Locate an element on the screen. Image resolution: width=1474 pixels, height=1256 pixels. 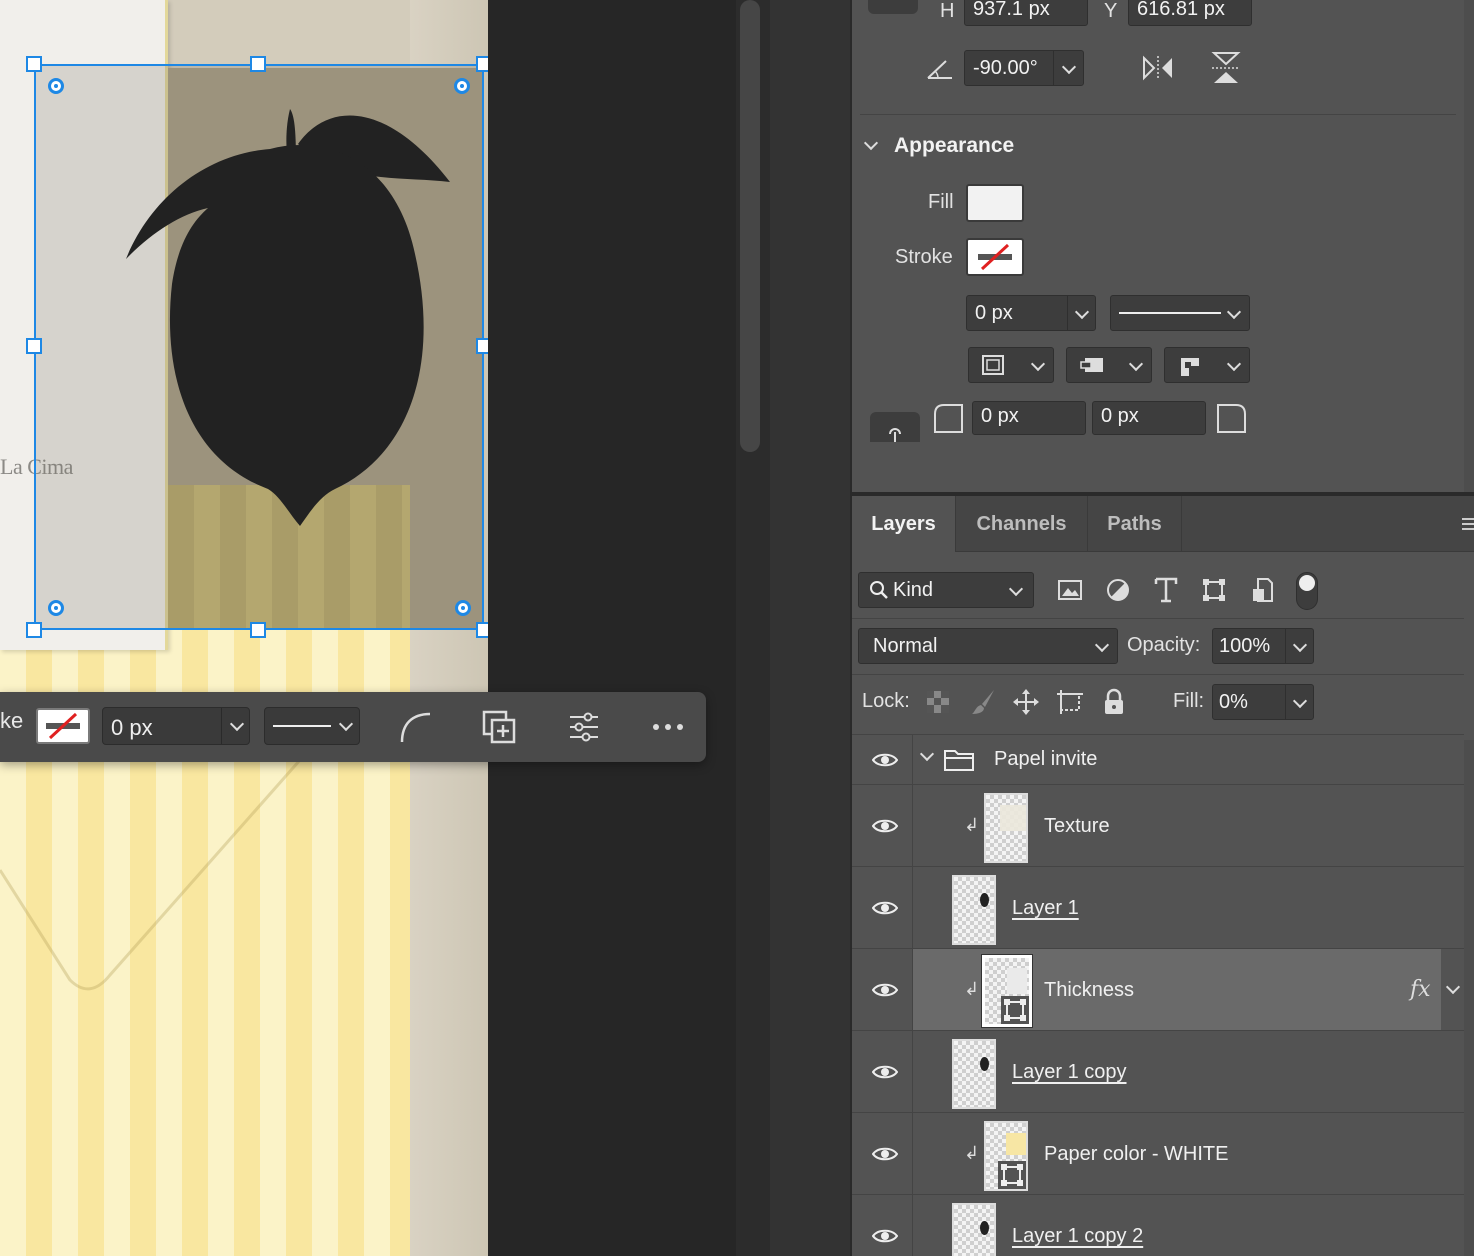
height-input: 937.1 px is located at coordinates (1026, 13).